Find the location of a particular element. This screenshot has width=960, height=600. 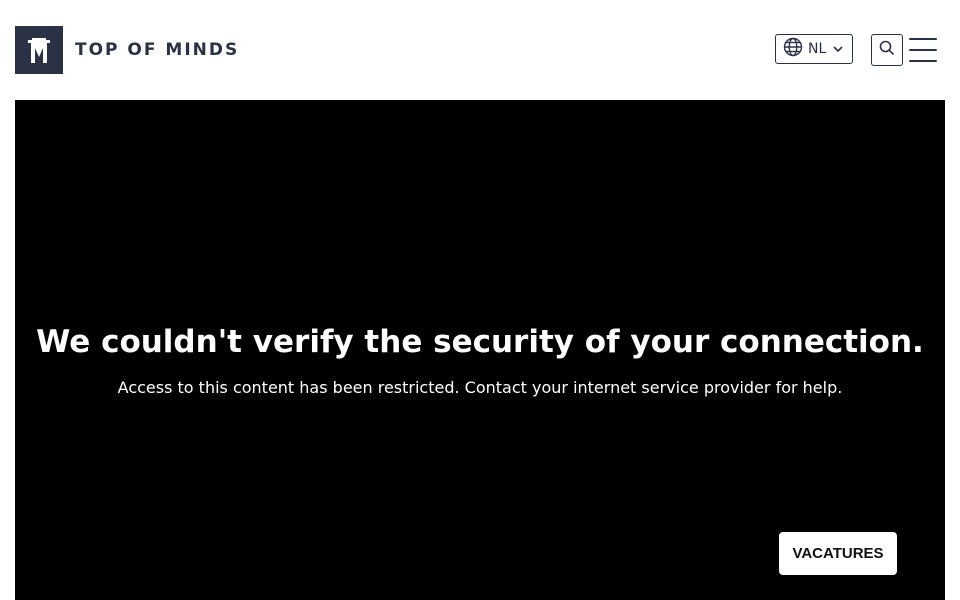

language-select: NL is located at coordinates (814, 49).